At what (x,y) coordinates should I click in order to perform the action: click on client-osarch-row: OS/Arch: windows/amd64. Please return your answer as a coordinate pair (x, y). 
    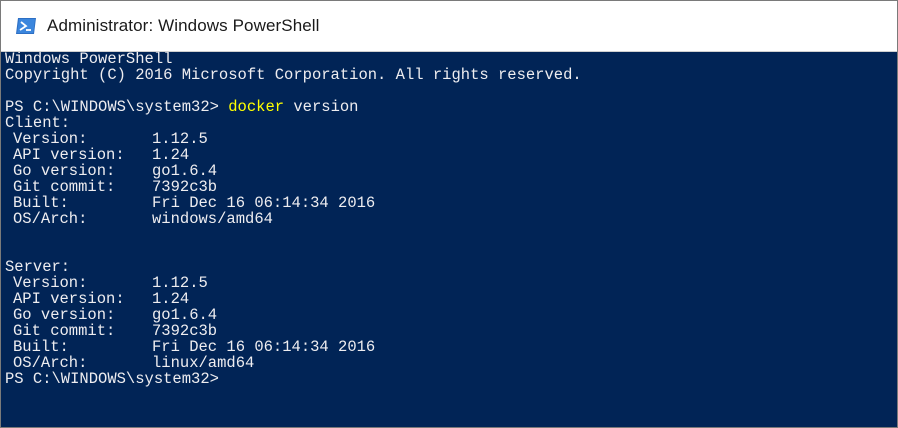
    Looking at the image, I should click on (313, 219).